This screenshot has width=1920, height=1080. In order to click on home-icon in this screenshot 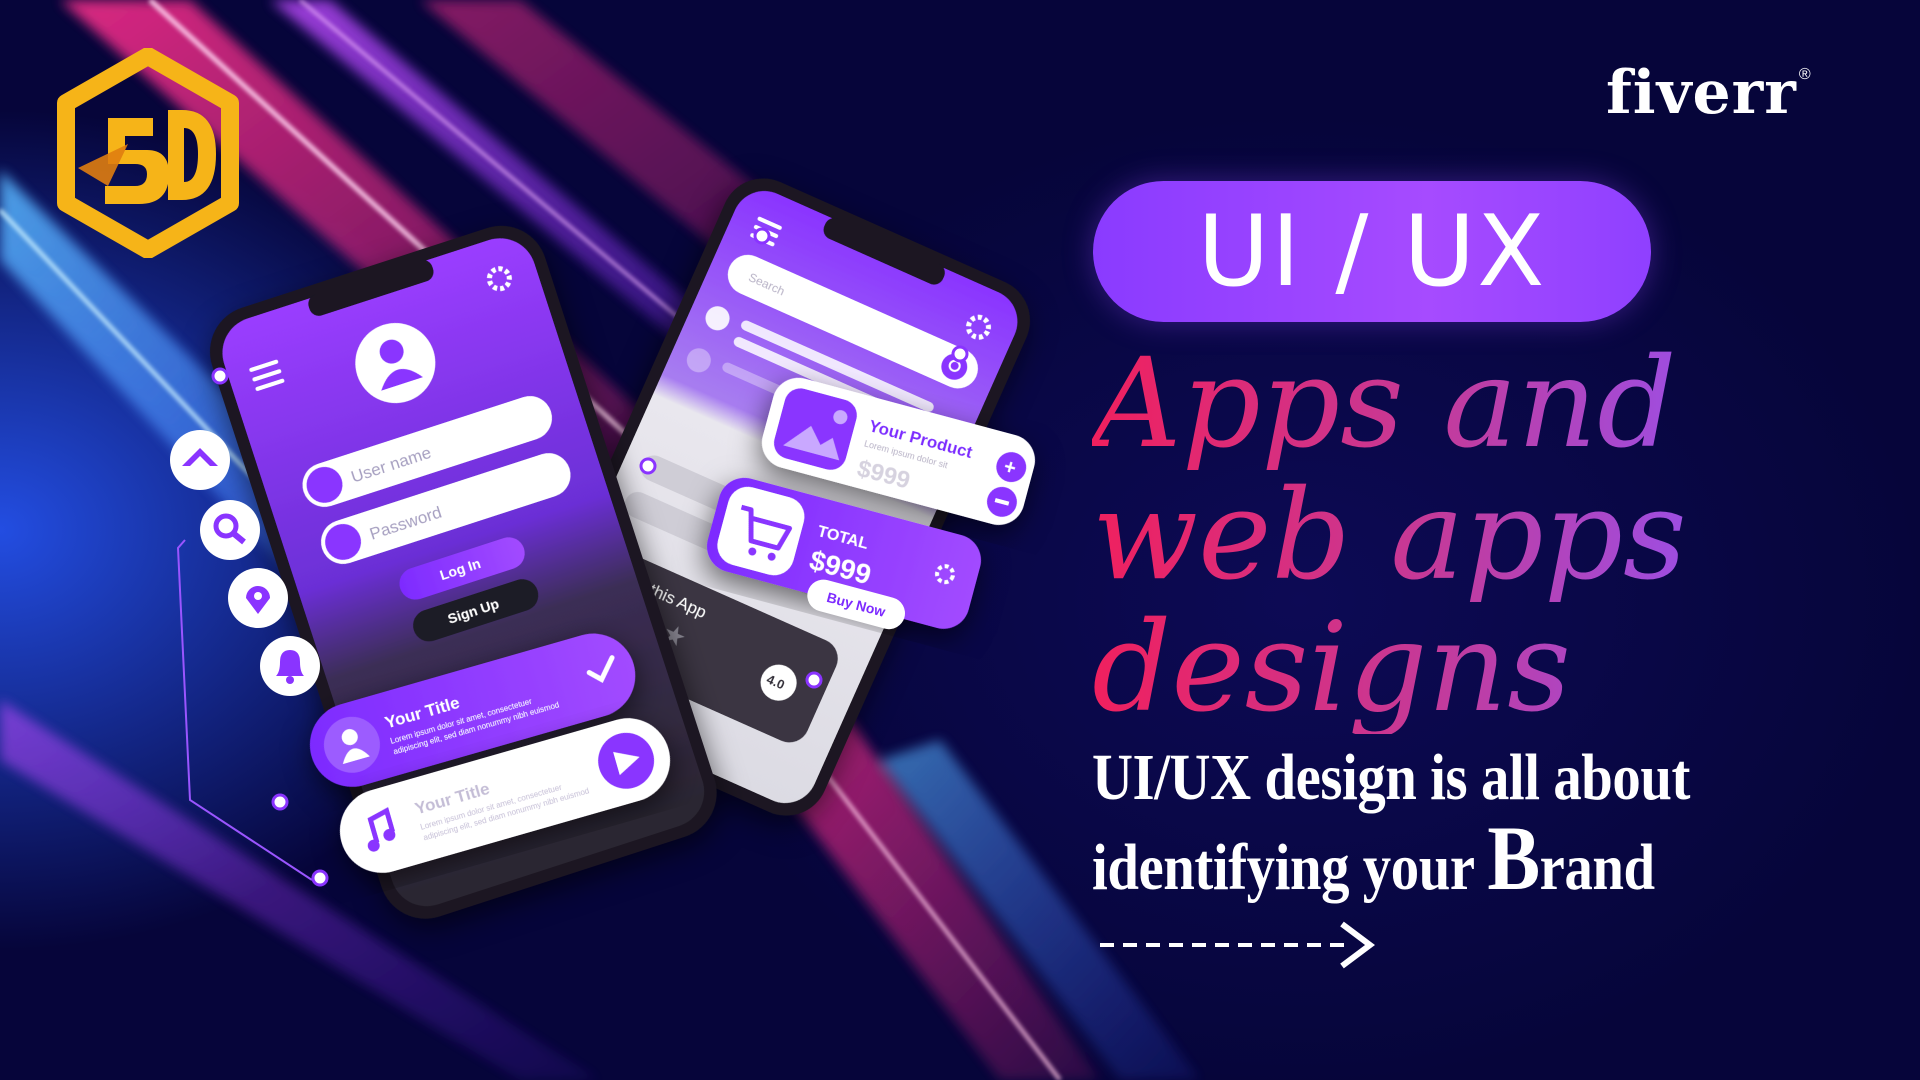, I will do `click(200, 460)`.